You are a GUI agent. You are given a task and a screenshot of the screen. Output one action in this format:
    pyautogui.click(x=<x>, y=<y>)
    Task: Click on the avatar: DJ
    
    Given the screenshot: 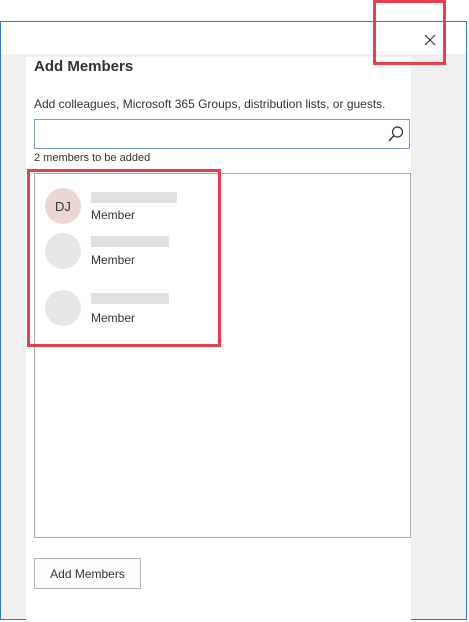 What is the action you would take?
    pyautogui.click(x=63, y=206)
    